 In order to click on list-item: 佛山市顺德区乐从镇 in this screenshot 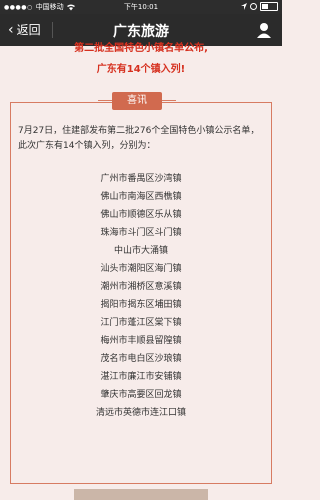, I will do `click(141, 215)`.